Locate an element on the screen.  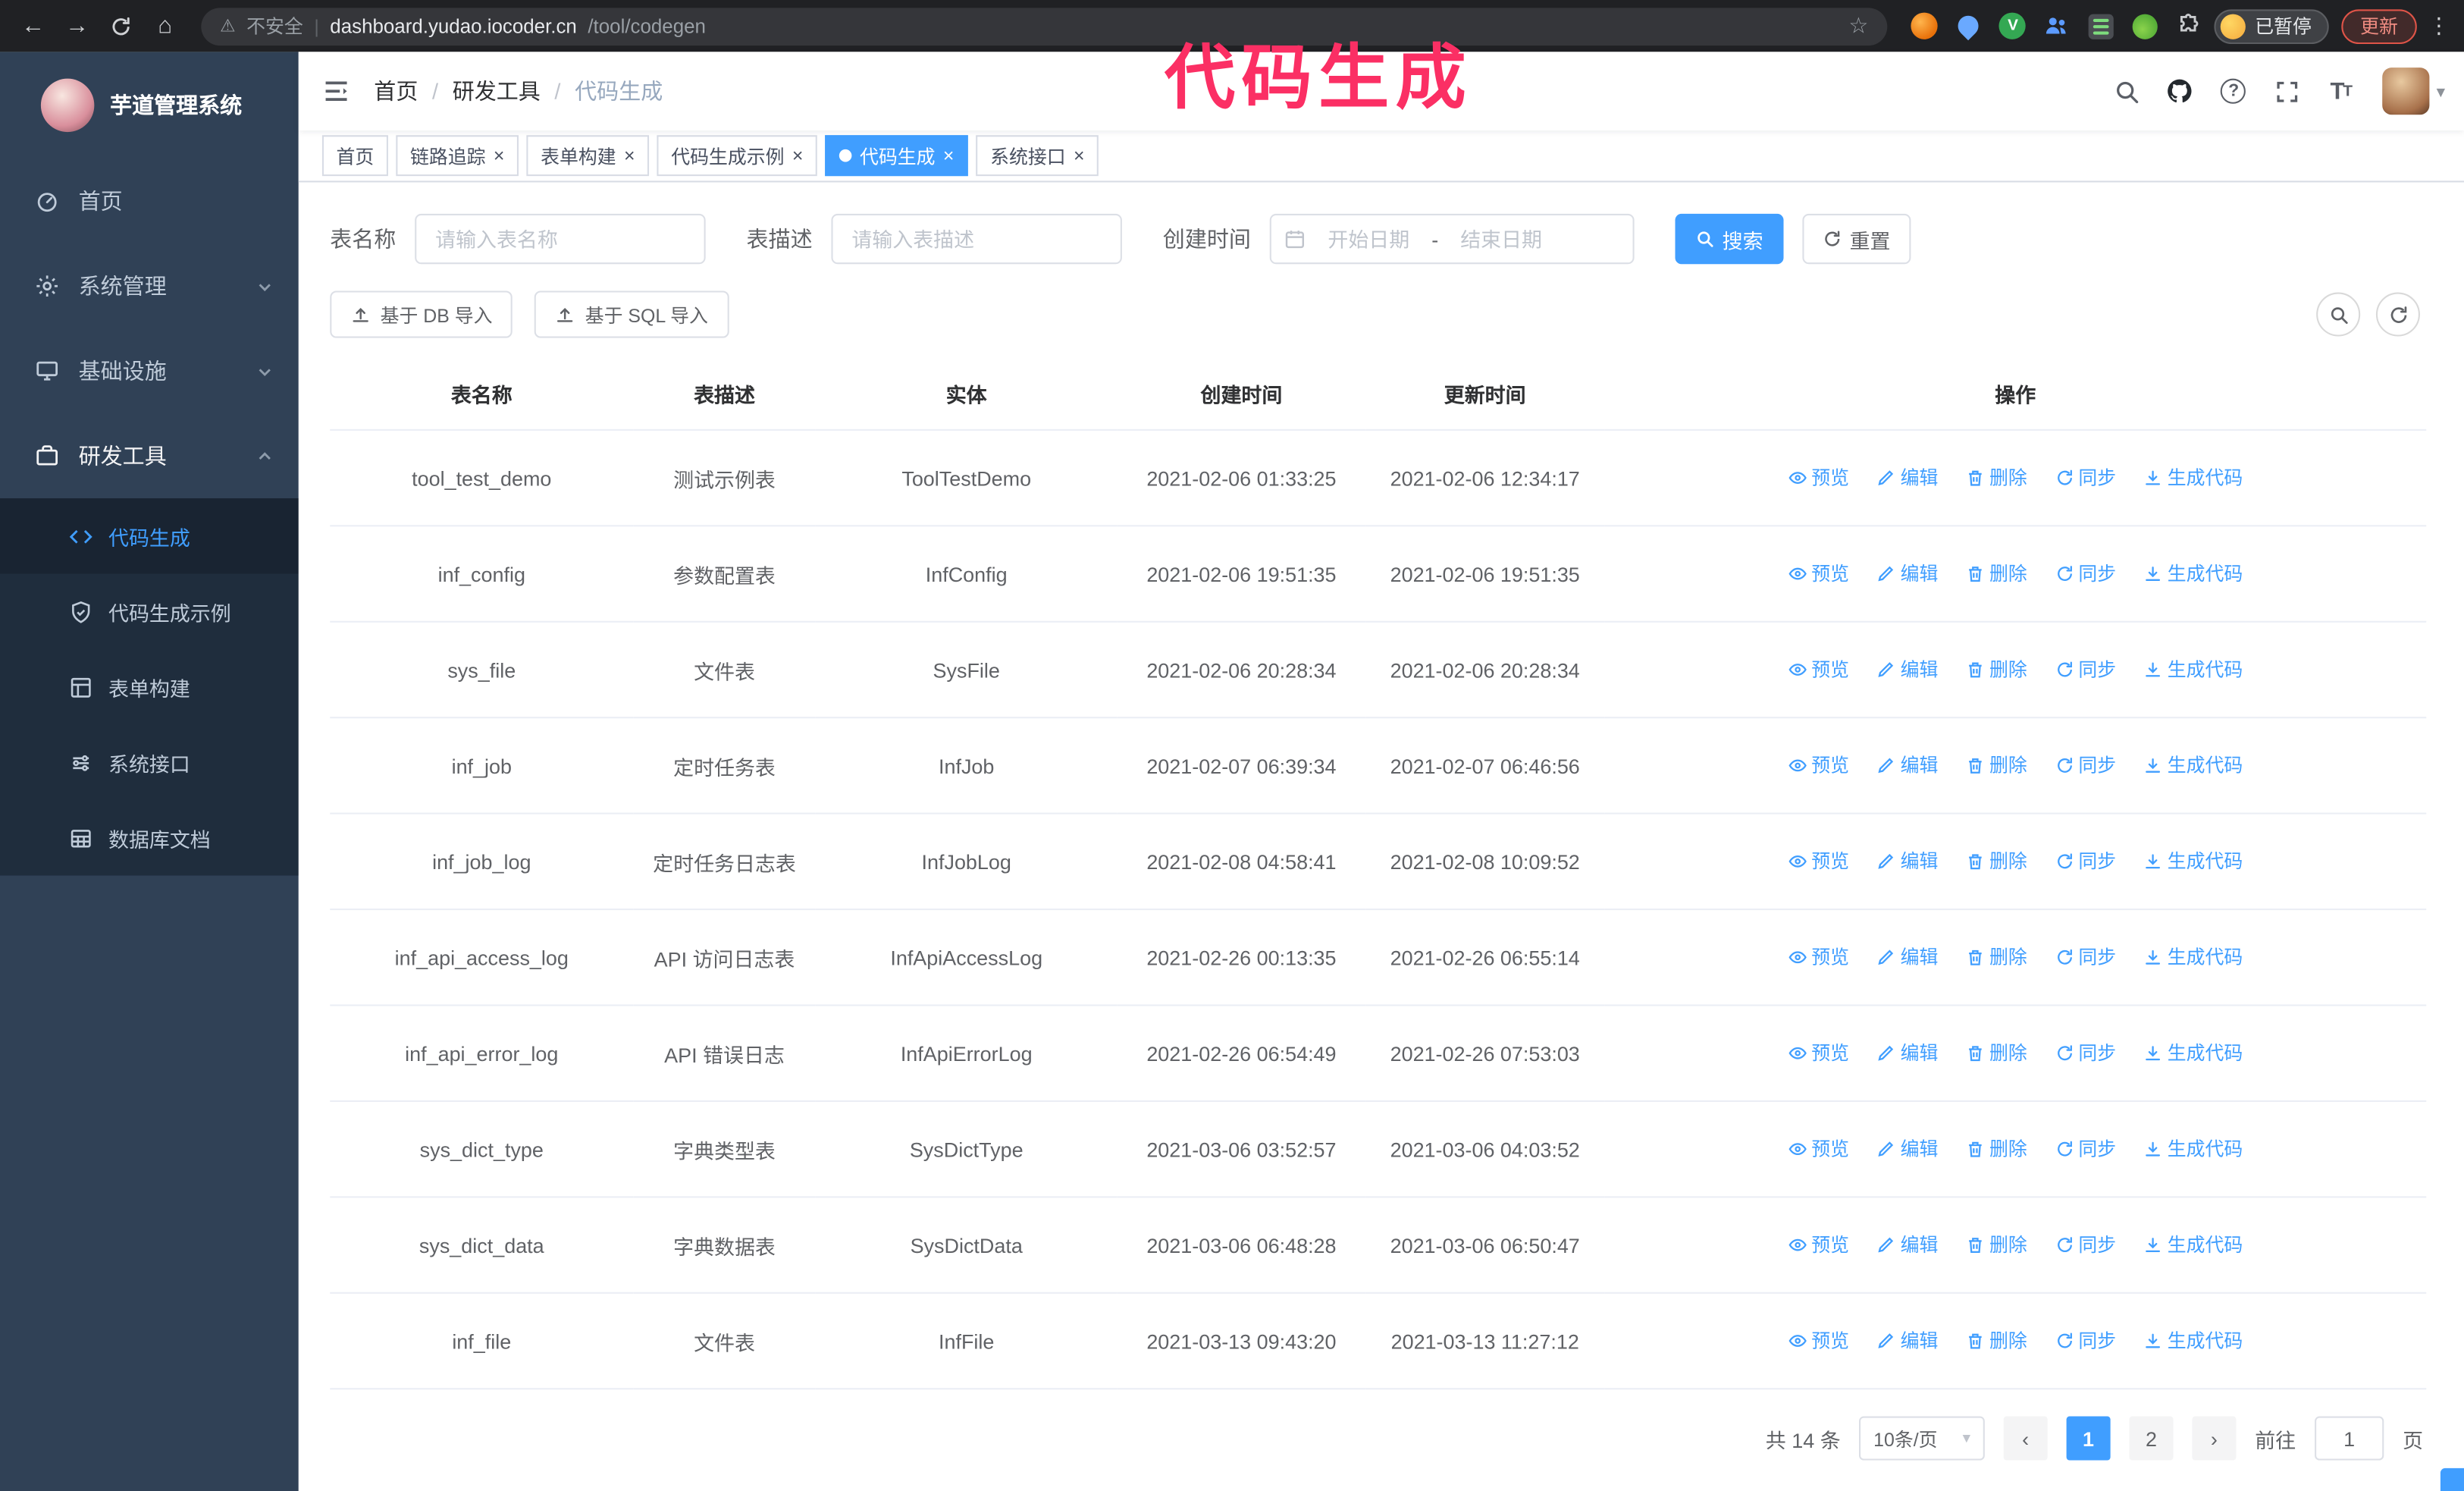
extension-people-icon is located at coordinates (2056, 25).